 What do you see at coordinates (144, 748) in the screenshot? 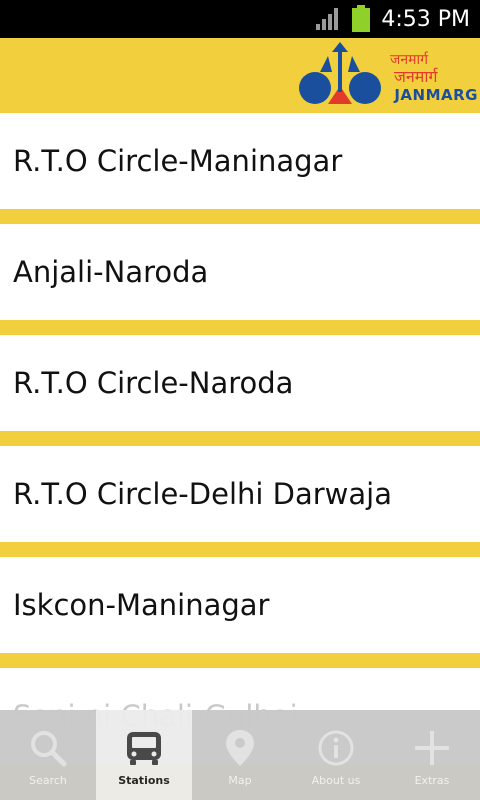
I see `bus-icon` at bounding box center [144, 748].